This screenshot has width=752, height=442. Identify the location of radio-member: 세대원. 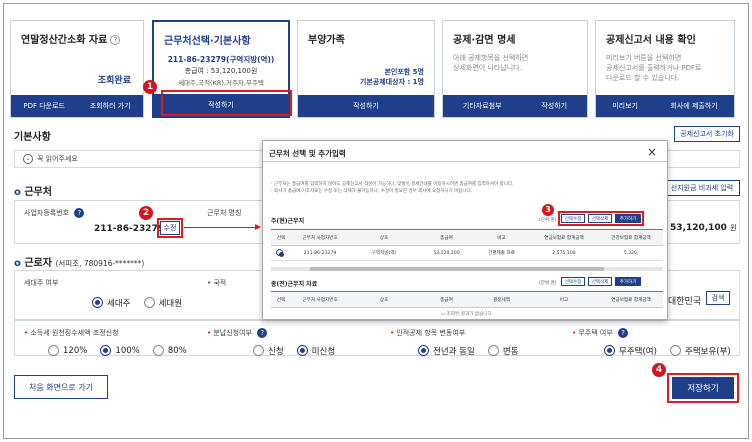
(162, 303).